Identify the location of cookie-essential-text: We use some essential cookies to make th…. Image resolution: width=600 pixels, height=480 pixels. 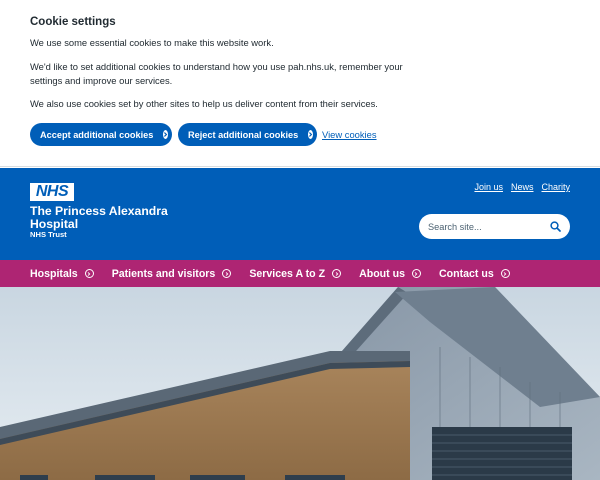
(152, 42).